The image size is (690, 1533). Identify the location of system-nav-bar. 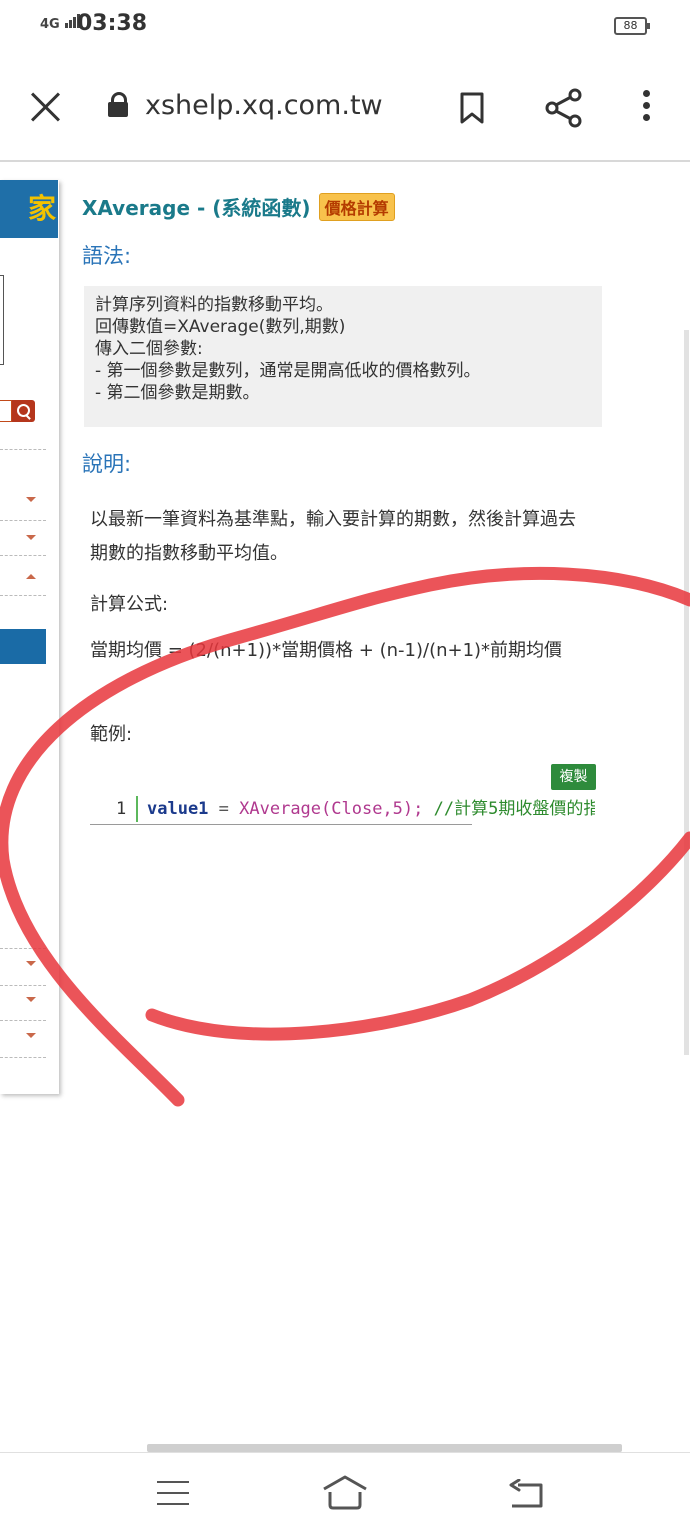
(345, 1492).